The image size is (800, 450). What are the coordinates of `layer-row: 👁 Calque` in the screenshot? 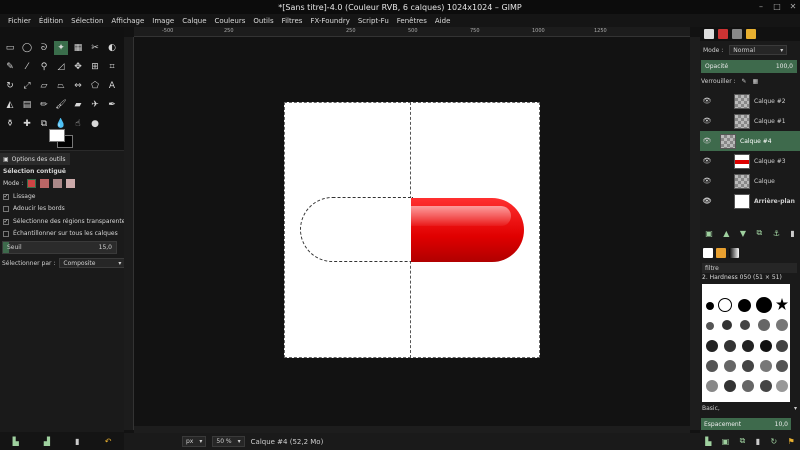 It's located at (750, 181).